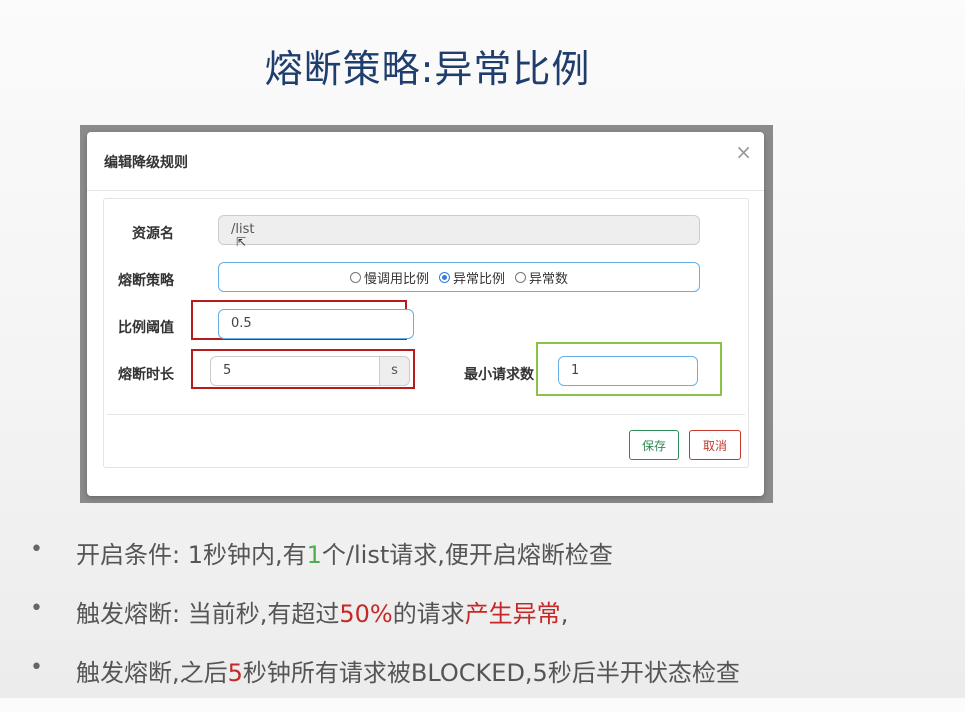 The image size is (965, 712). I want to click on save-button: 保存, so click(654, 445).